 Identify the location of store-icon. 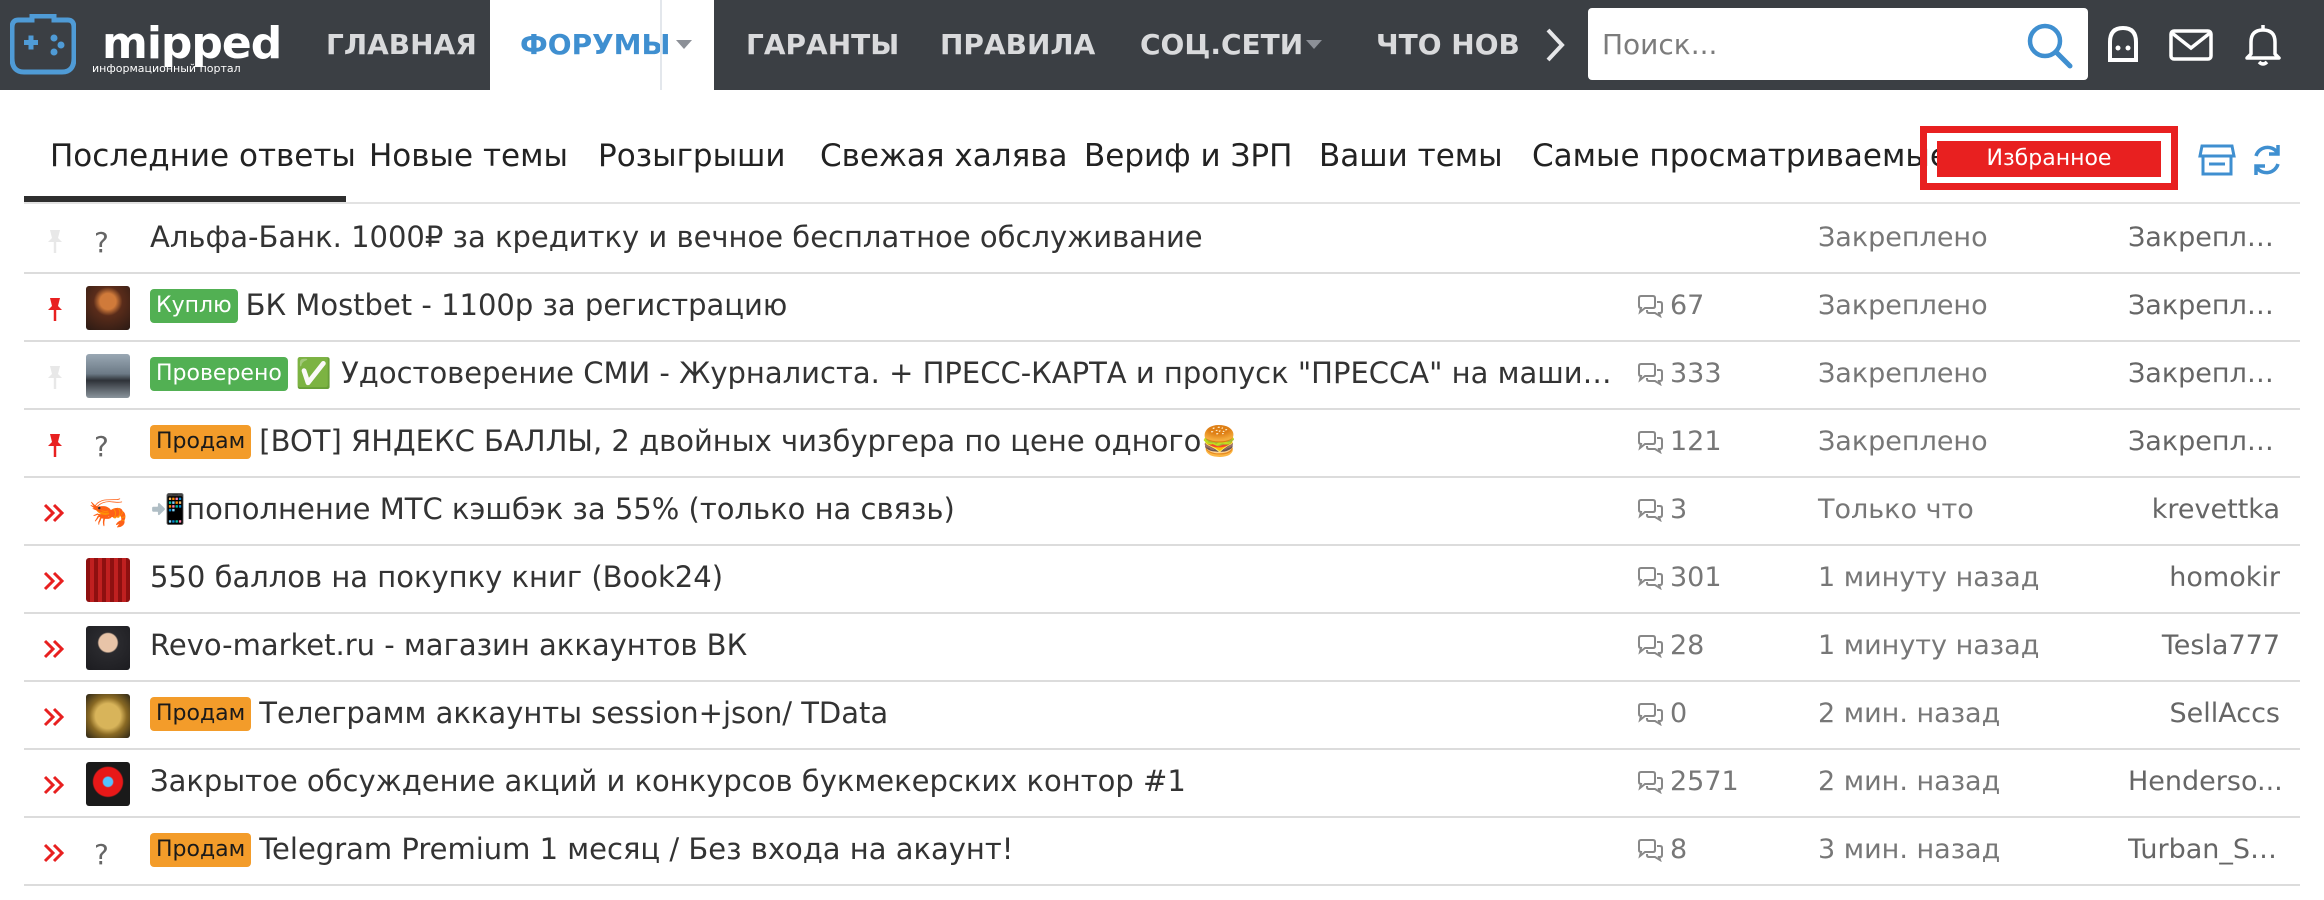
(2217, 160).